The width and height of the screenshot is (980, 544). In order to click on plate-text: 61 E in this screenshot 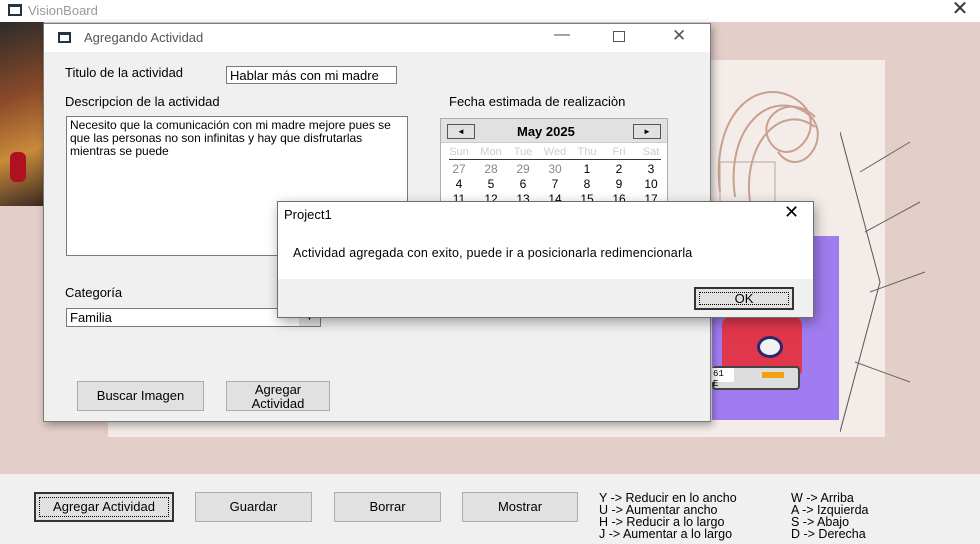, I will do `click(723, 378)`.